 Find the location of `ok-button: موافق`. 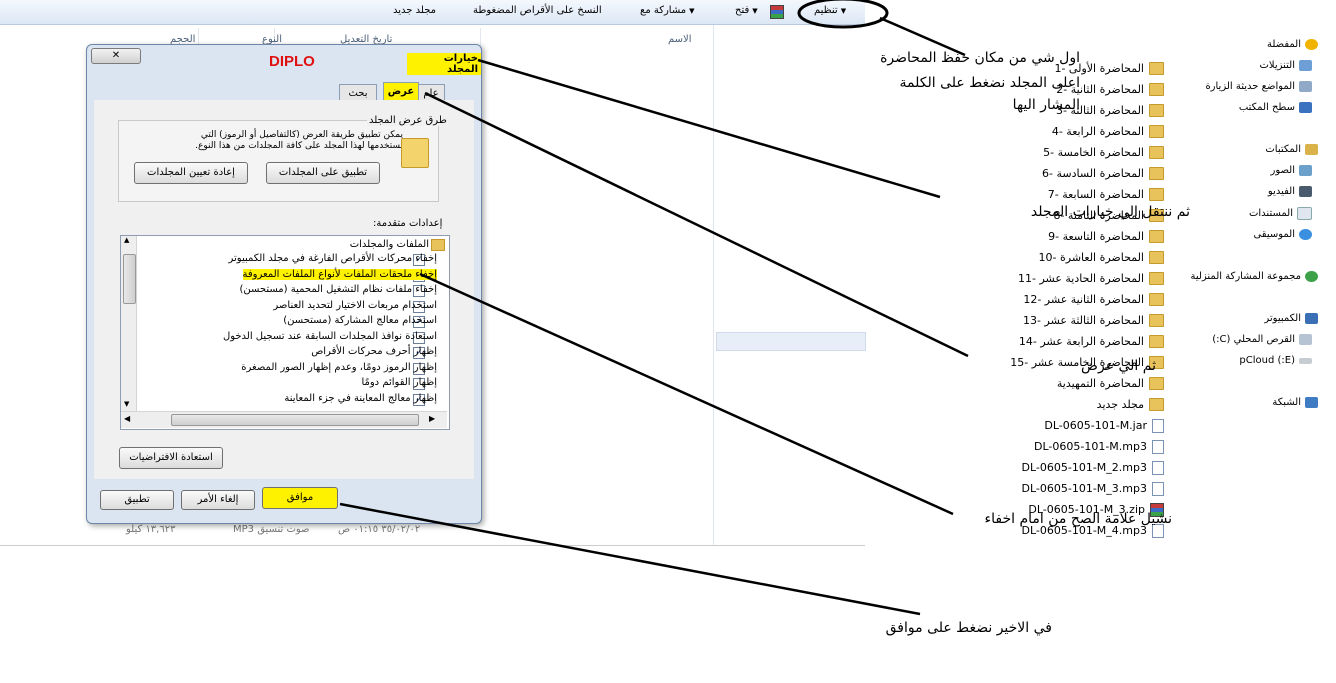

ok-button: موافق is located at coordinates (300, 498).